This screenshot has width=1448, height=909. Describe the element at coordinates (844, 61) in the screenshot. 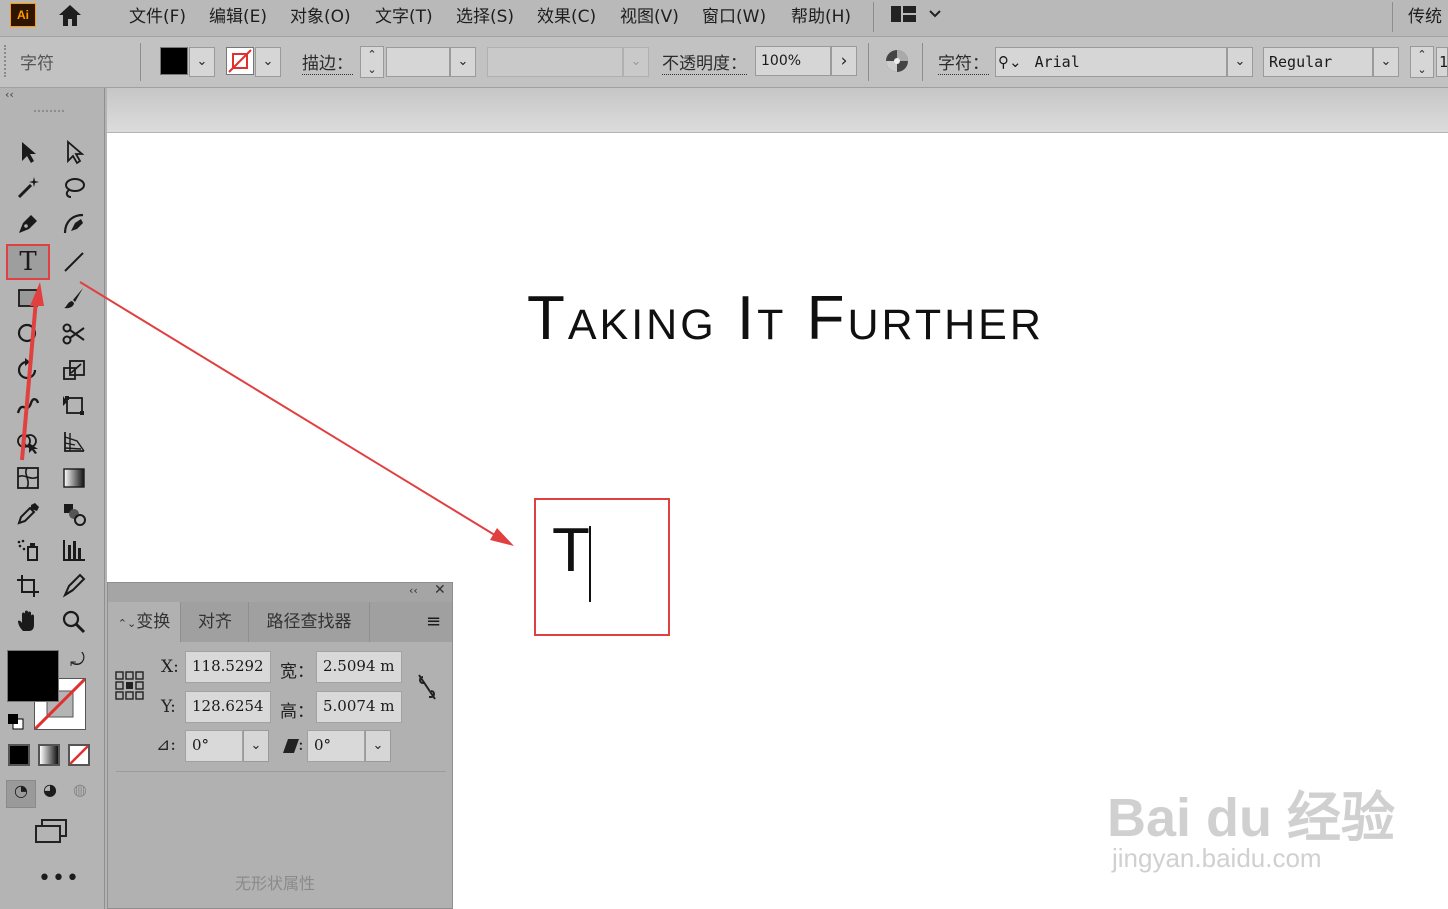

I see `opacity-expand-button: ›` at that location.